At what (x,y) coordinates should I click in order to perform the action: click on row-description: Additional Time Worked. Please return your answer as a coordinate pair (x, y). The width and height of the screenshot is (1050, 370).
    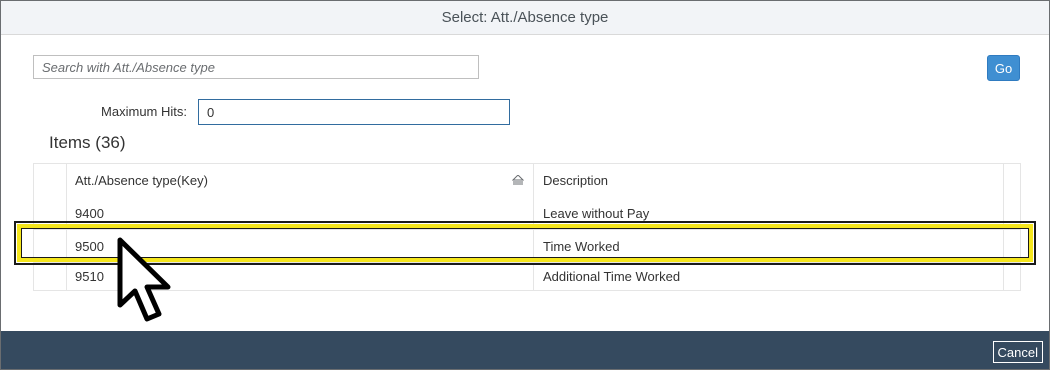
    Looking at the image, I should click on (612, 276).